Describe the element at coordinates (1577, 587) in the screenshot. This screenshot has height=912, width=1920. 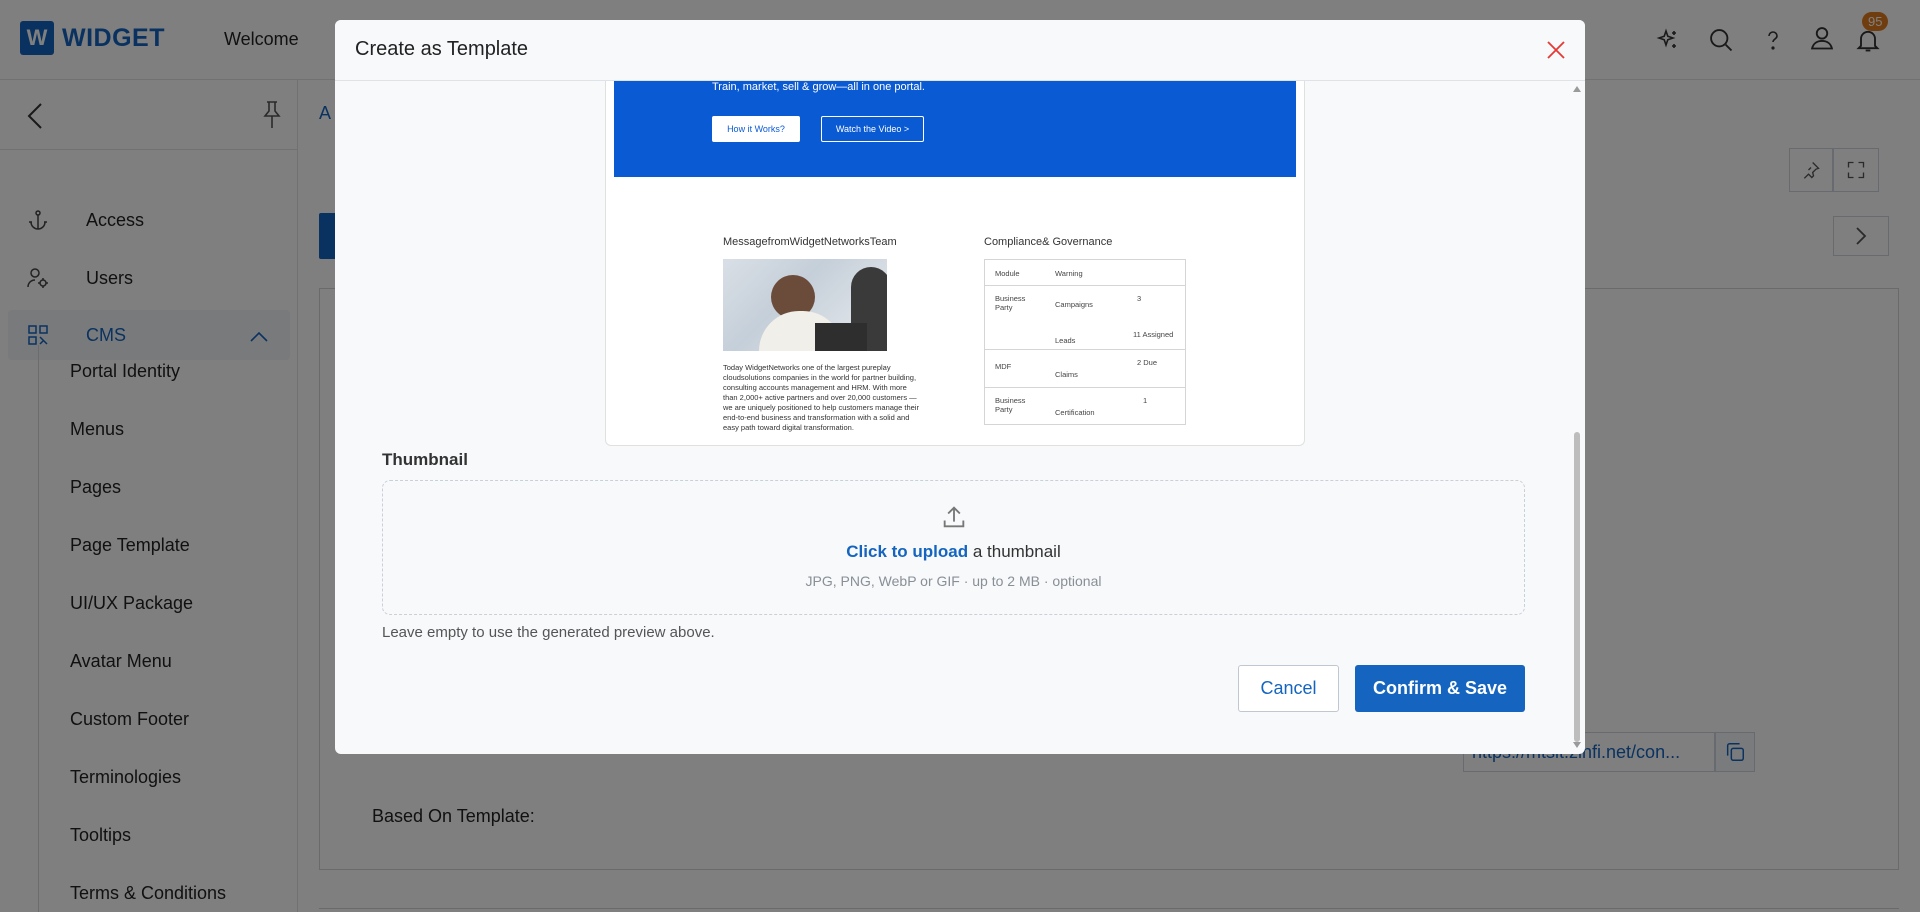
I see `scrollbar-thumb` at that location.